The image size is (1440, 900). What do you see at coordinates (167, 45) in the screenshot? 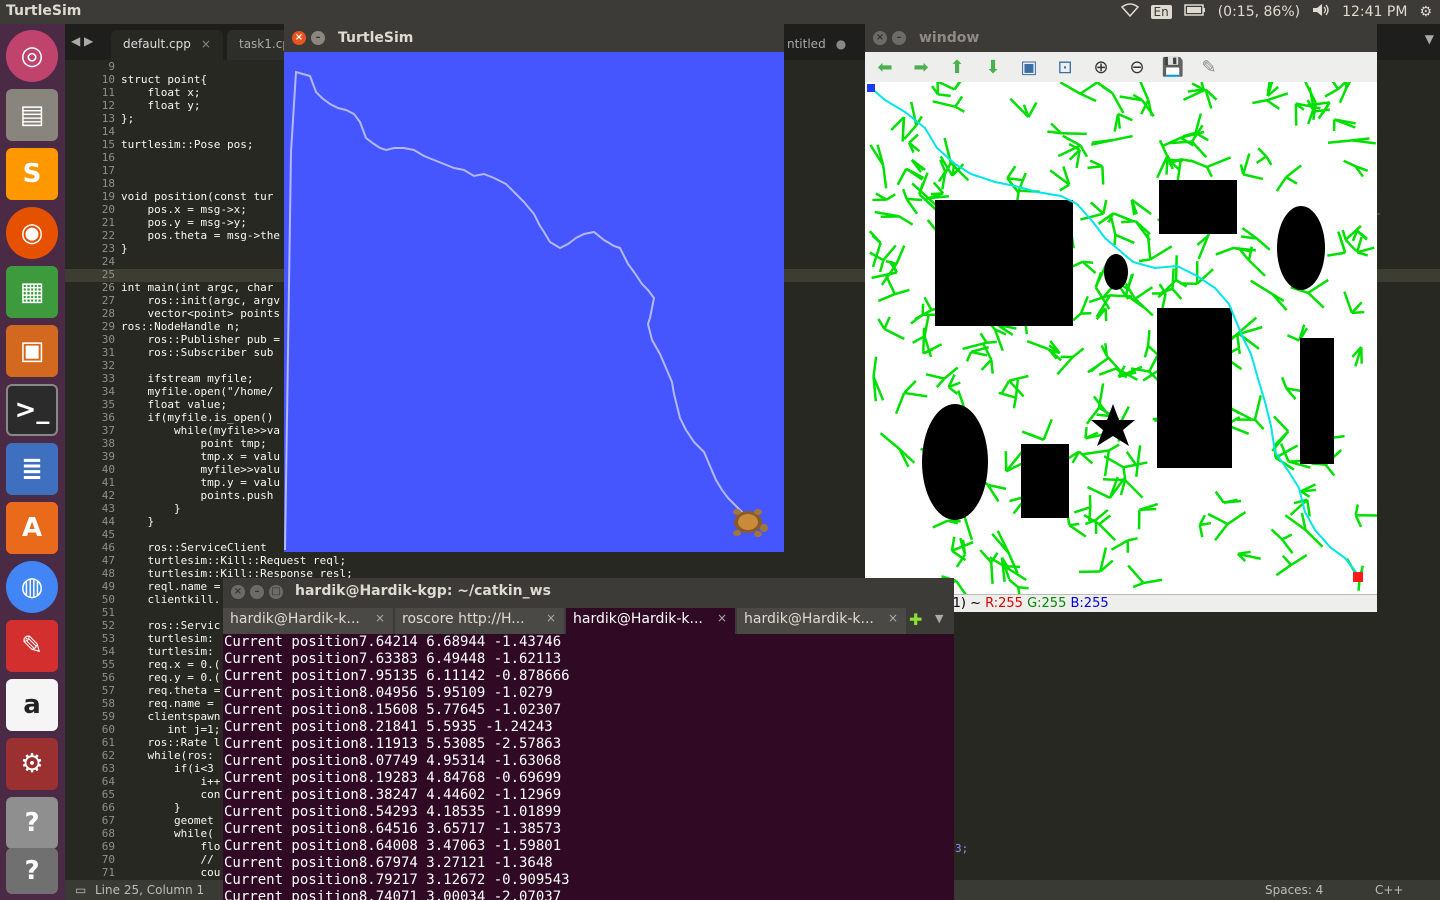
I see `tab-default-cpp: default.cpp ×` at bounding box center [167, 45].